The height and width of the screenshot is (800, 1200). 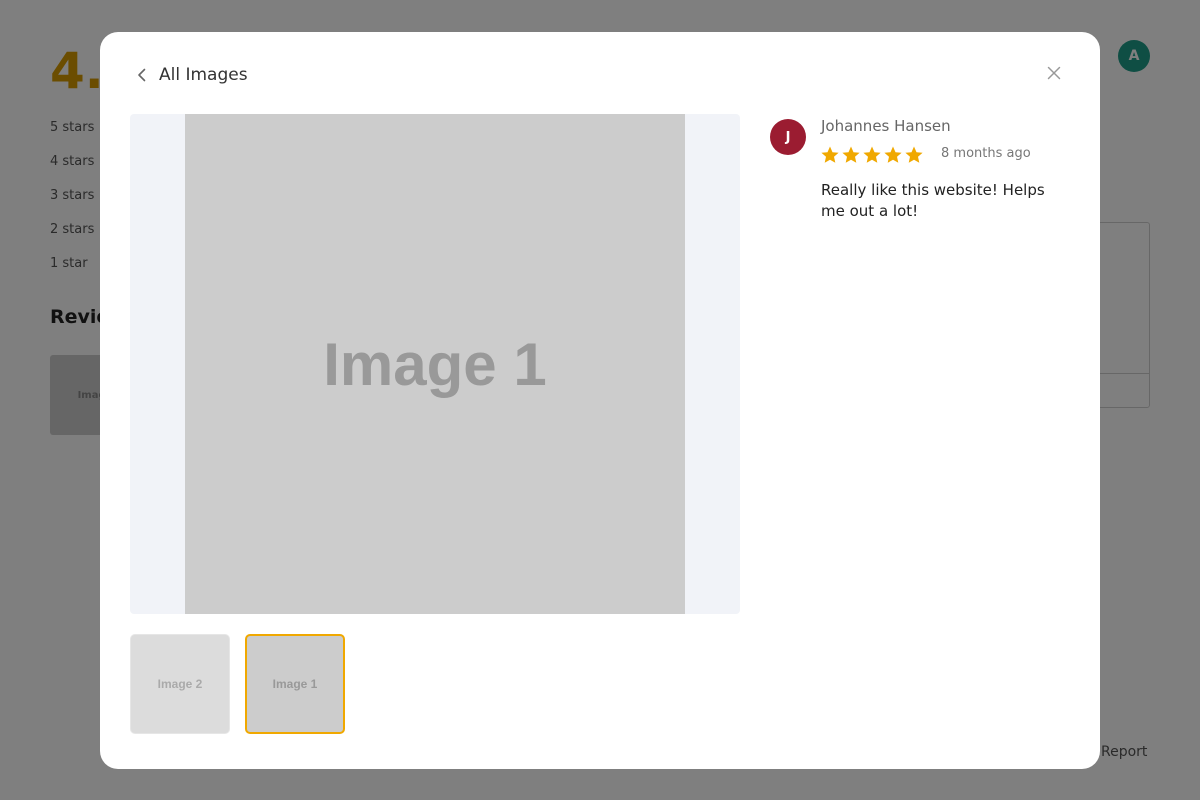 I want to click on review-date: 8 months ago, so click(x=986, y=153).